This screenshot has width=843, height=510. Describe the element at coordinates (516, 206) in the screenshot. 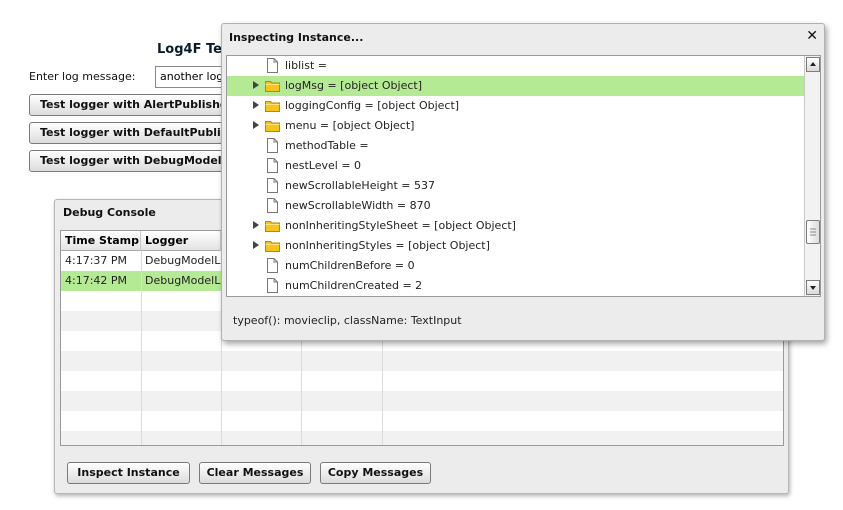

I see `tree-item: newScrollableWidth = 870` at that location.